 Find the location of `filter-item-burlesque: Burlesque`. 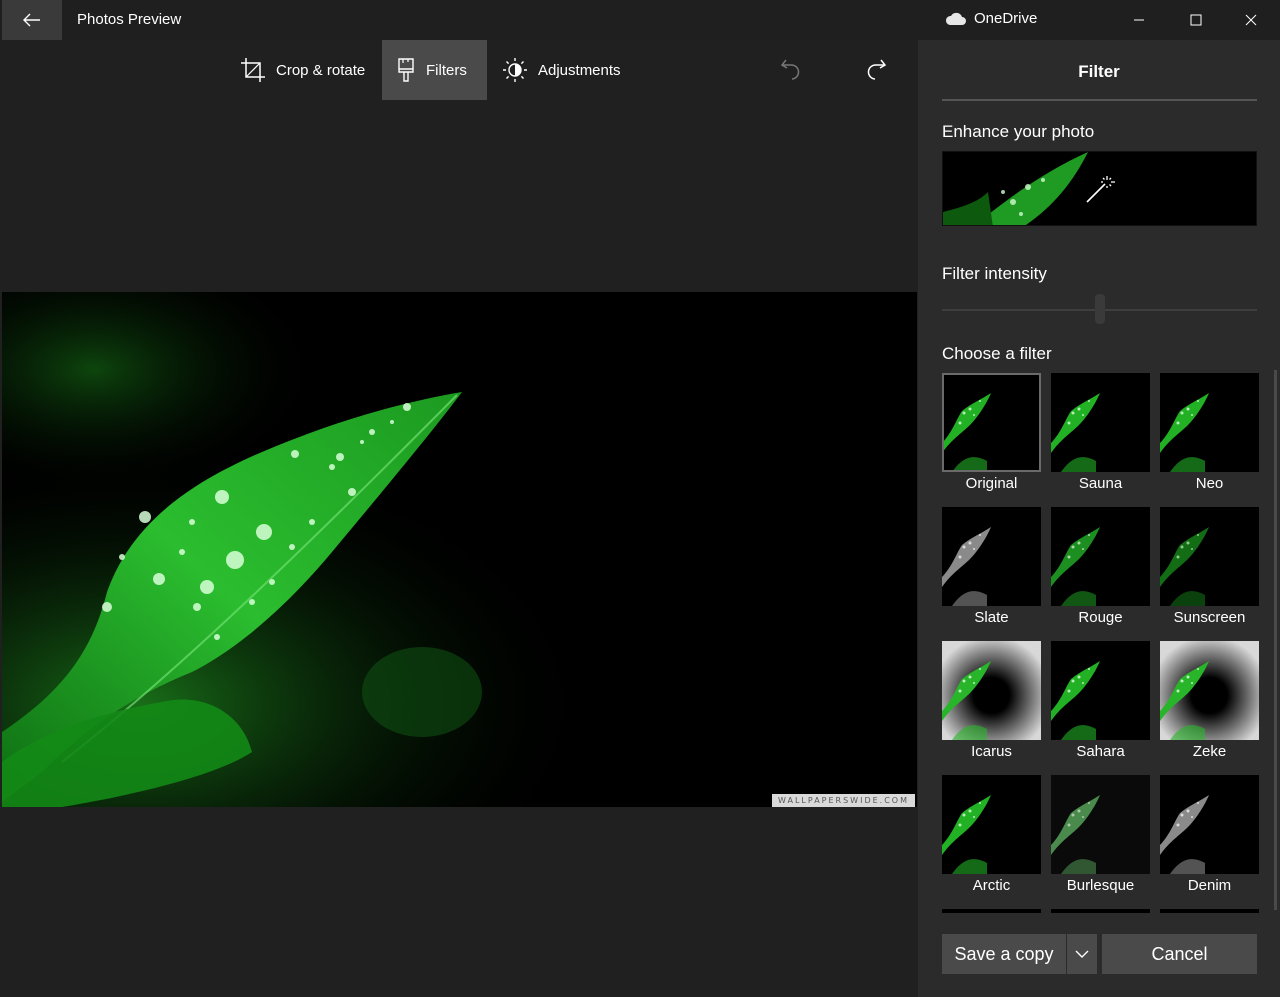

filter-item-burlesque: Burlesque is located at coordinates (1100, 835).